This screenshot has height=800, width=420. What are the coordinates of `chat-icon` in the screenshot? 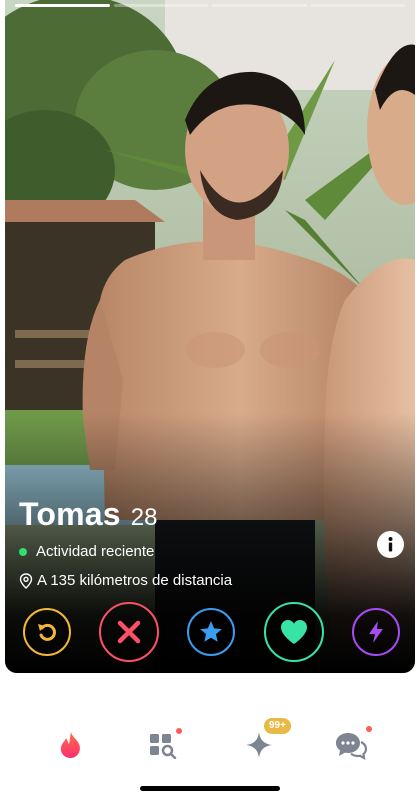 It's located at (352, 746).